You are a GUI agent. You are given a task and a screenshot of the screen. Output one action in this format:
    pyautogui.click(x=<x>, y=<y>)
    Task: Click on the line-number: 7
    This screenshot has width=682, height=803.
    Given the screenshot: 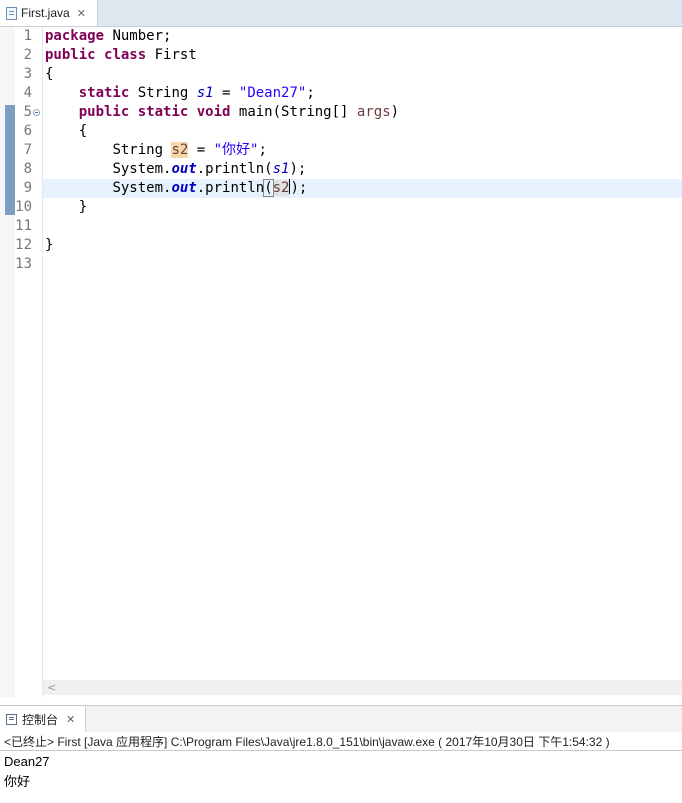 What is the action you would take?
    pyautogui.click(x=27, y=150)
    